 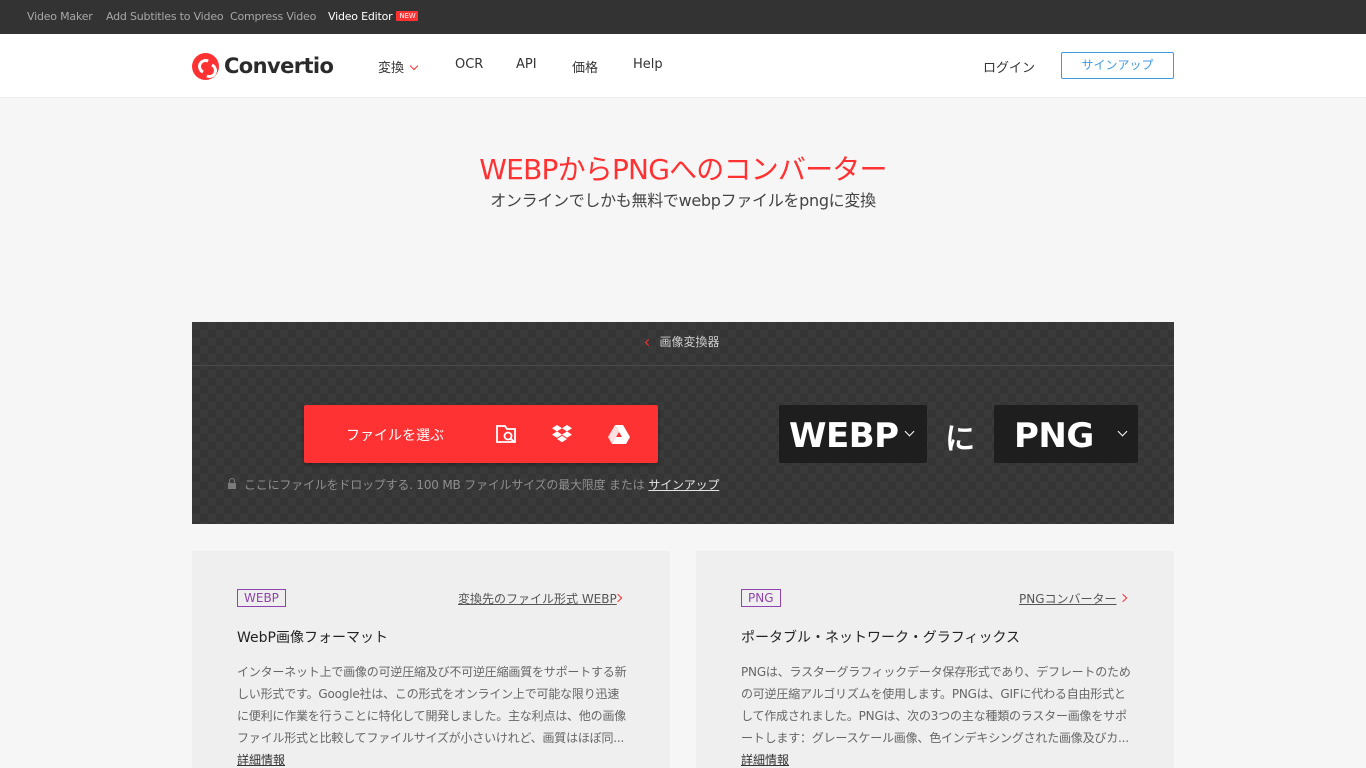 What do you see at coordinates (683, 485) in the screenshot?
I see `drop-signup-link: サインアップ` at bounding box center [683, 485].